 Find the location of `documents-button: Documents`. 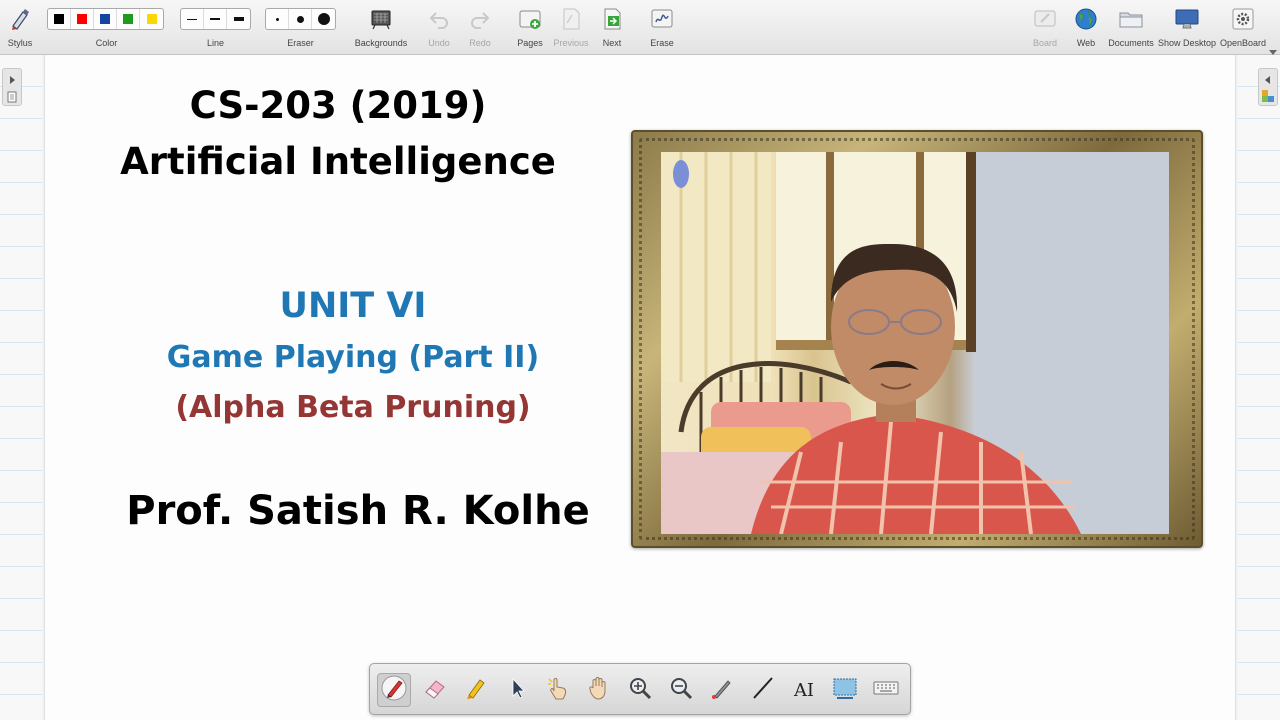

documents-button: Documents is located at coordinates (1131, 27).